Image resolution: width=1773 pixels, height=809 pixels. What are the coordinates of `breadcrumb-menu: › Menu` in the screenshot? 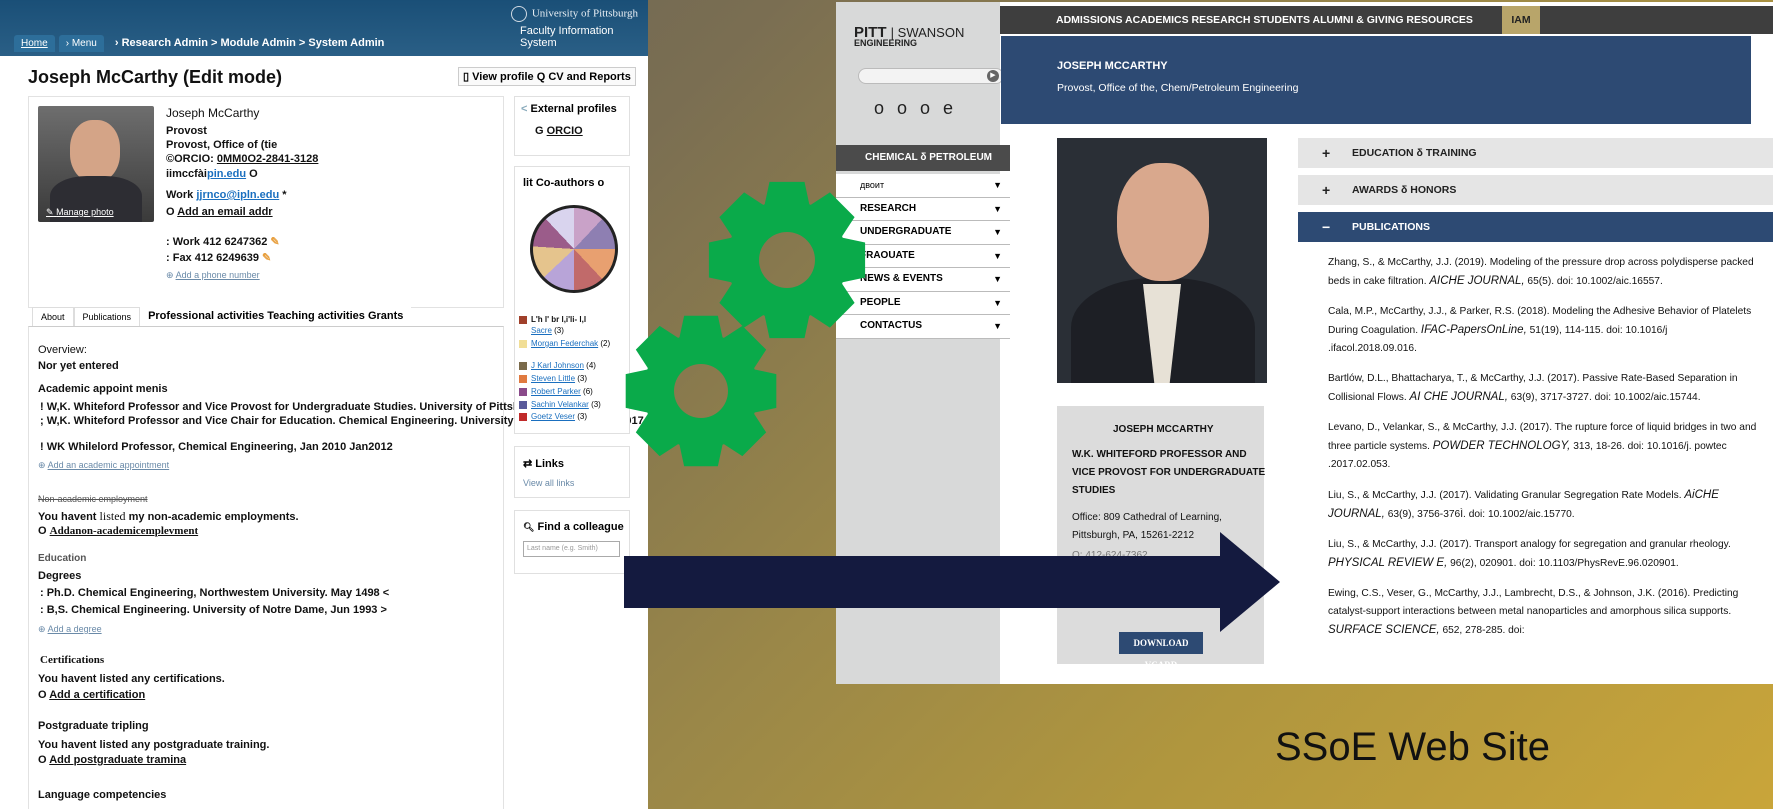 It's located at (81, 43).